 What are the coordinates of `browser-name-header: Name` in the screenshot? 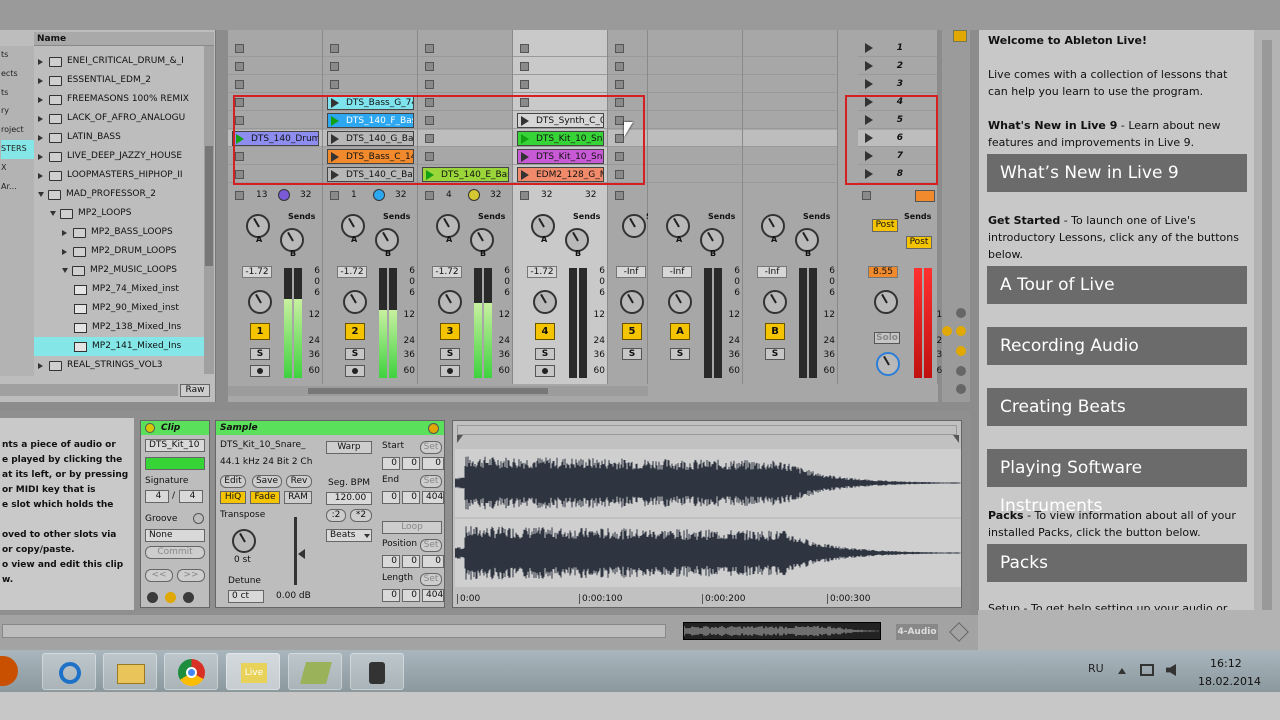 It's located at (124, 39).